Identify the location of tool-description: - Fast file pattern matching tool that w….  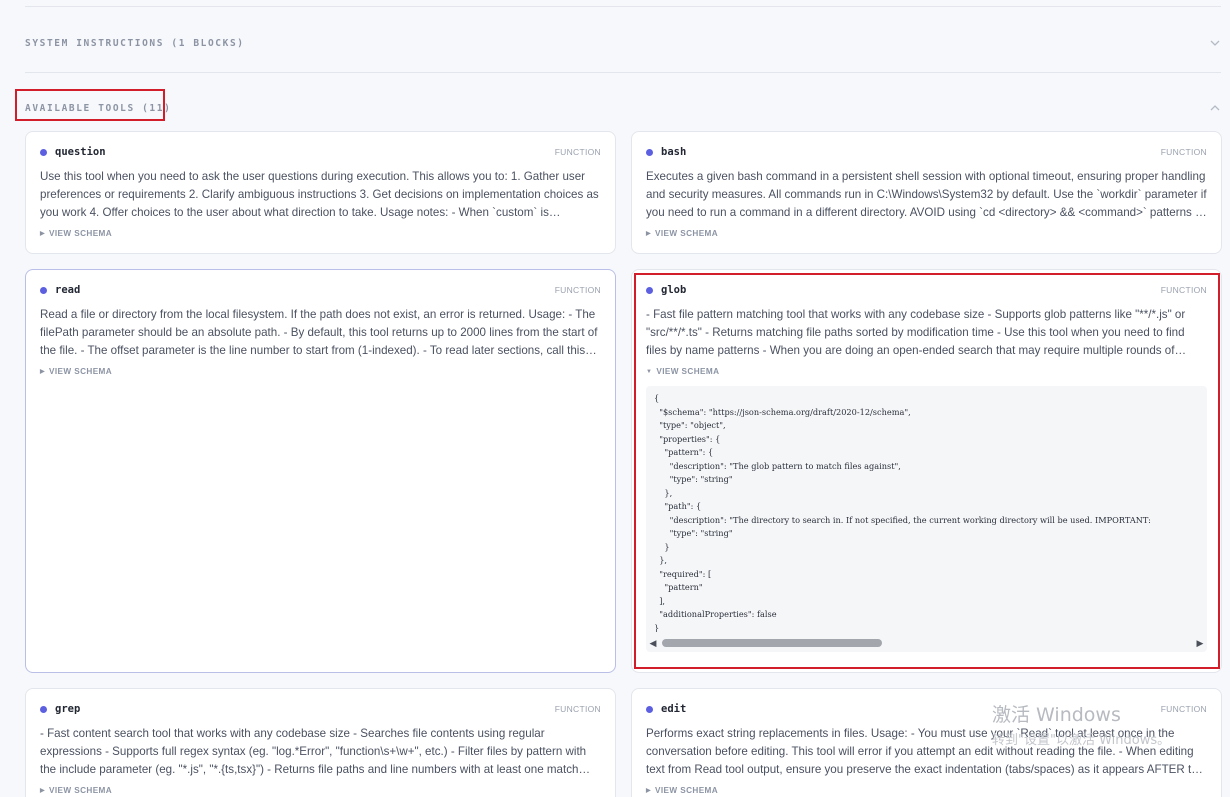
(916, 332).